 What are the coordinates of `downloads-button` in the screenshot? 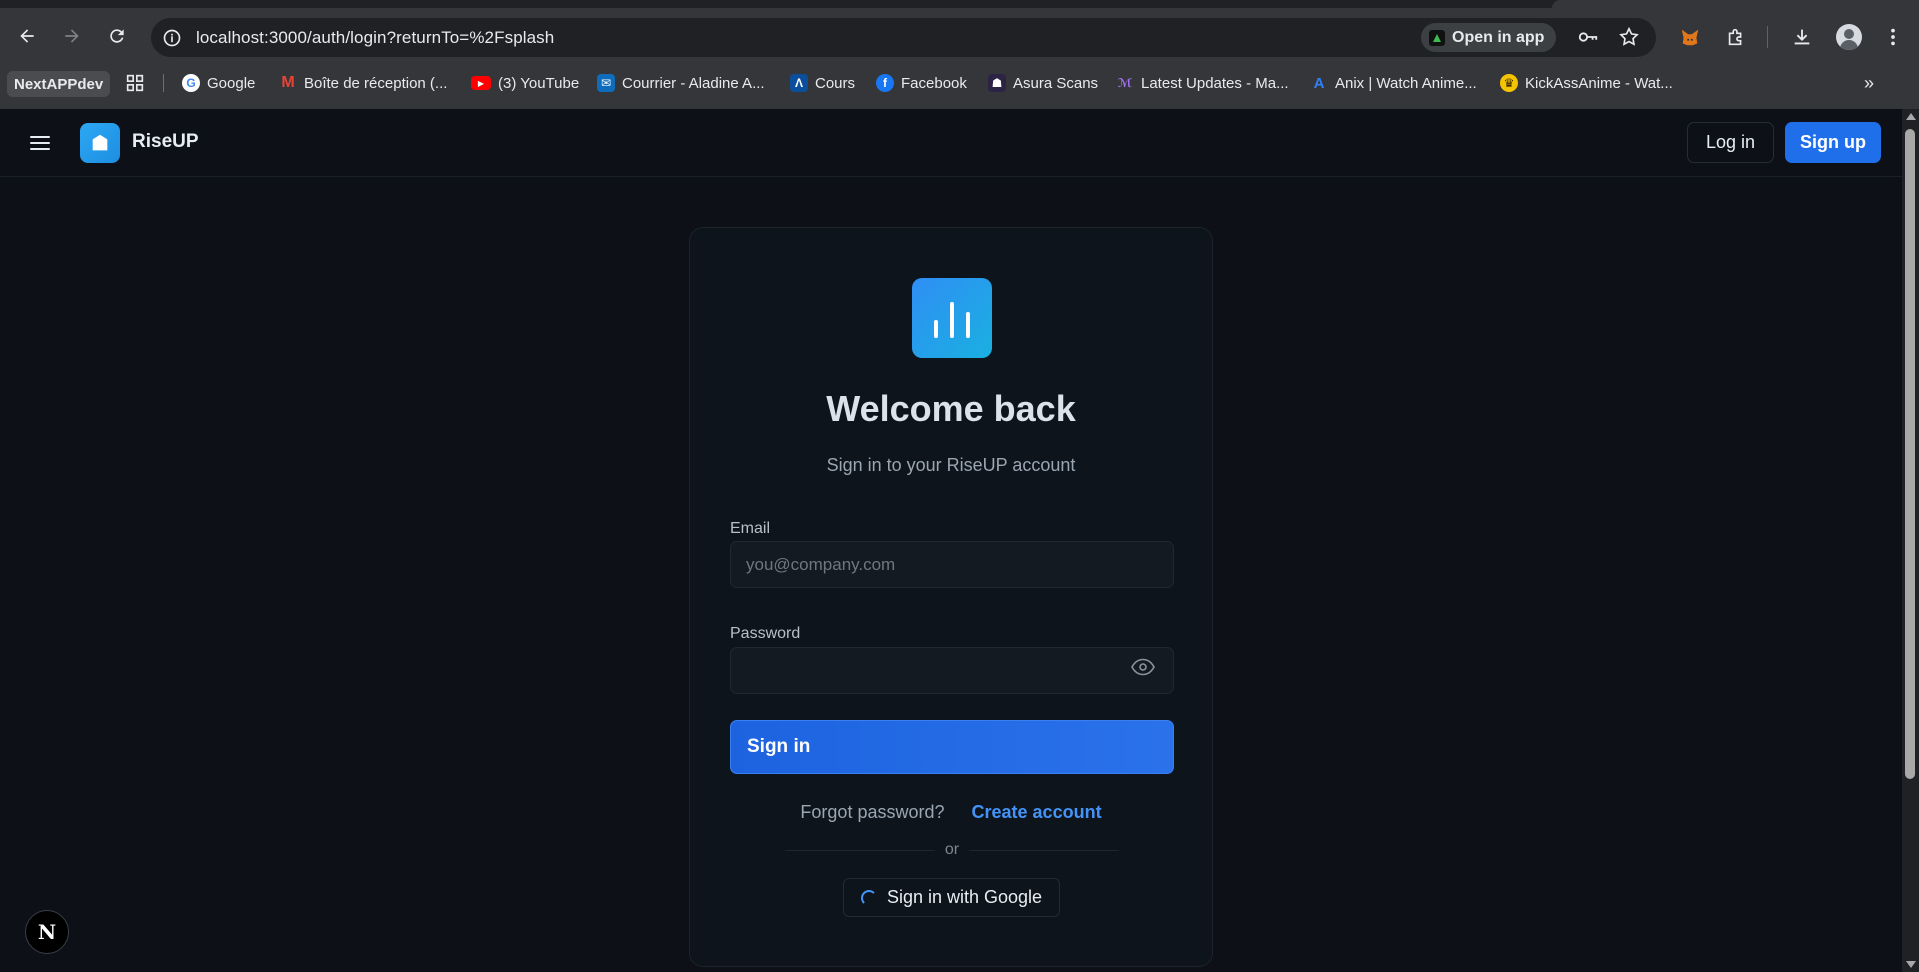 It's located at (1802, 37).